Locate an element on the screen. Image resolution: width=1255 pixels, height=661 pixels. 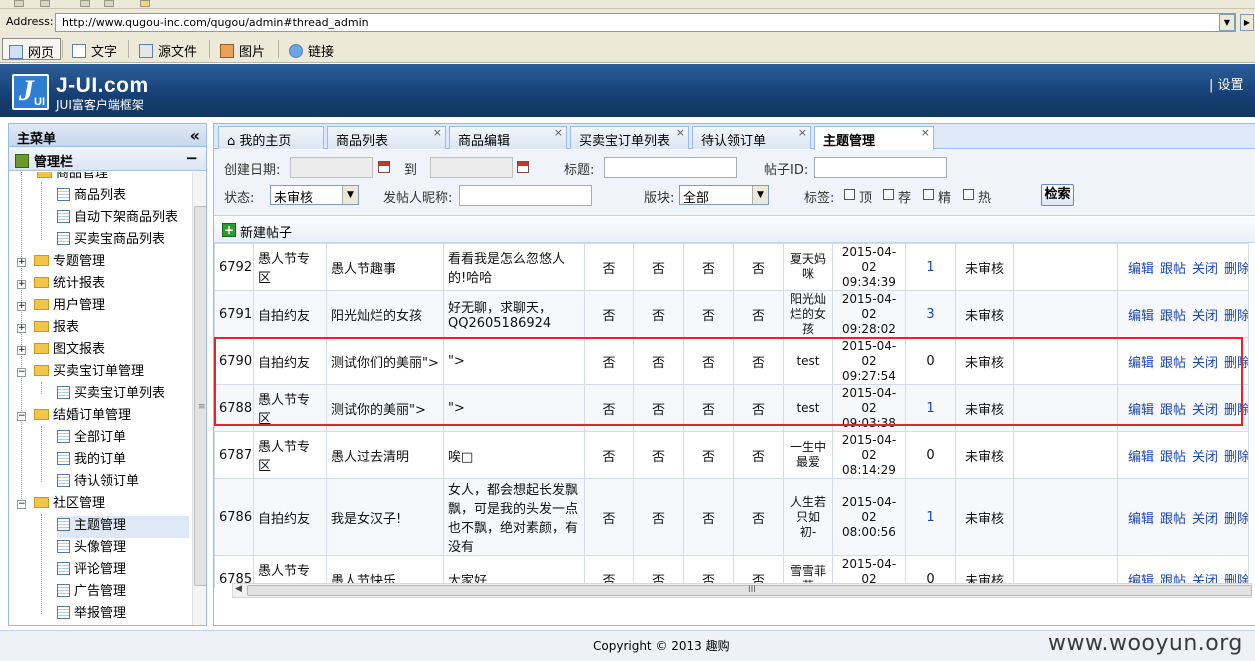
panel-toggle-icon: − is located at coordinates (191, 158).